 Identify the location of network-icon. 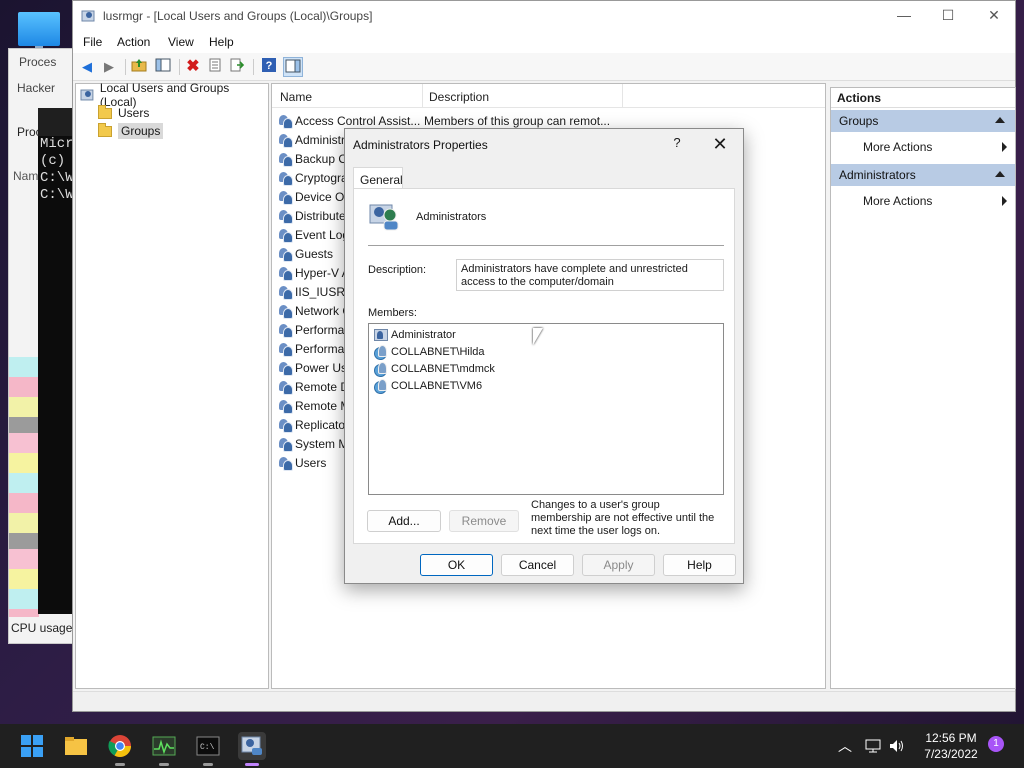
(873, 746).